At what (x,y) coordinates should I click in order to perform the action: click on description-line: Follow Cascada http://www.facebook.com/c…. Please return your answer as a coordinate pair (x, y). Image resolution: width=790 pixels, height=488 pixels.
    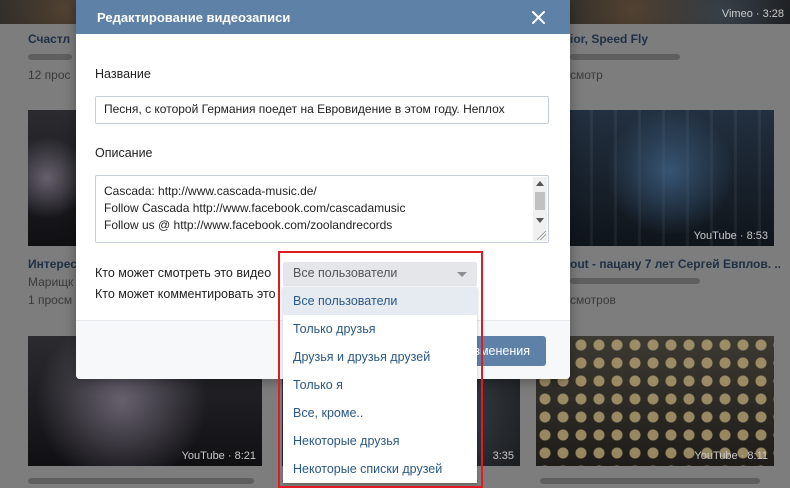
    Looking at the image, I should click on (255, 208).